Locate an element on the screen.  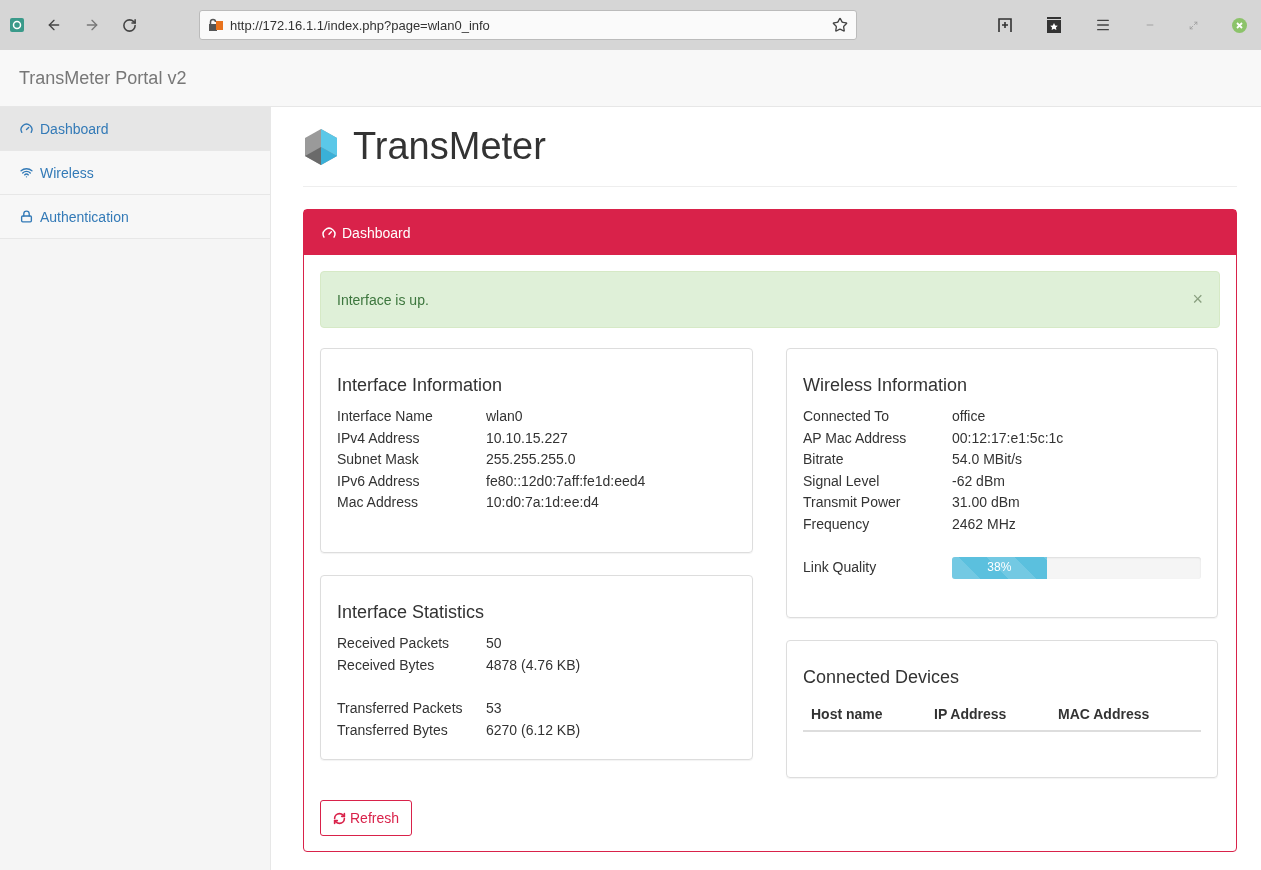
card-title: Interface Information is located at coordinates (420, 385).